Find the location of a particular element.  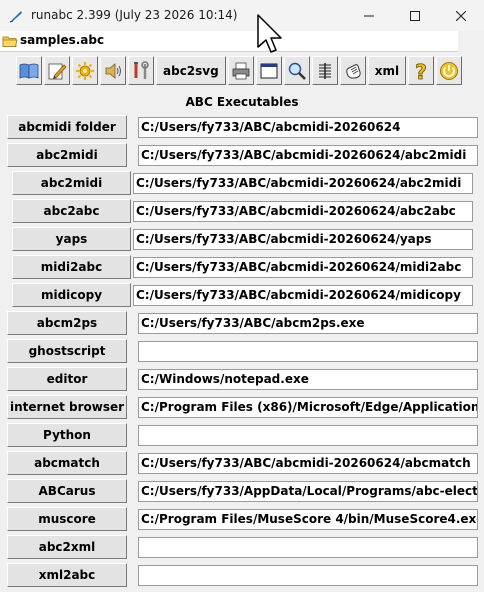

maximize-icon is located at coordinates (415, 15).